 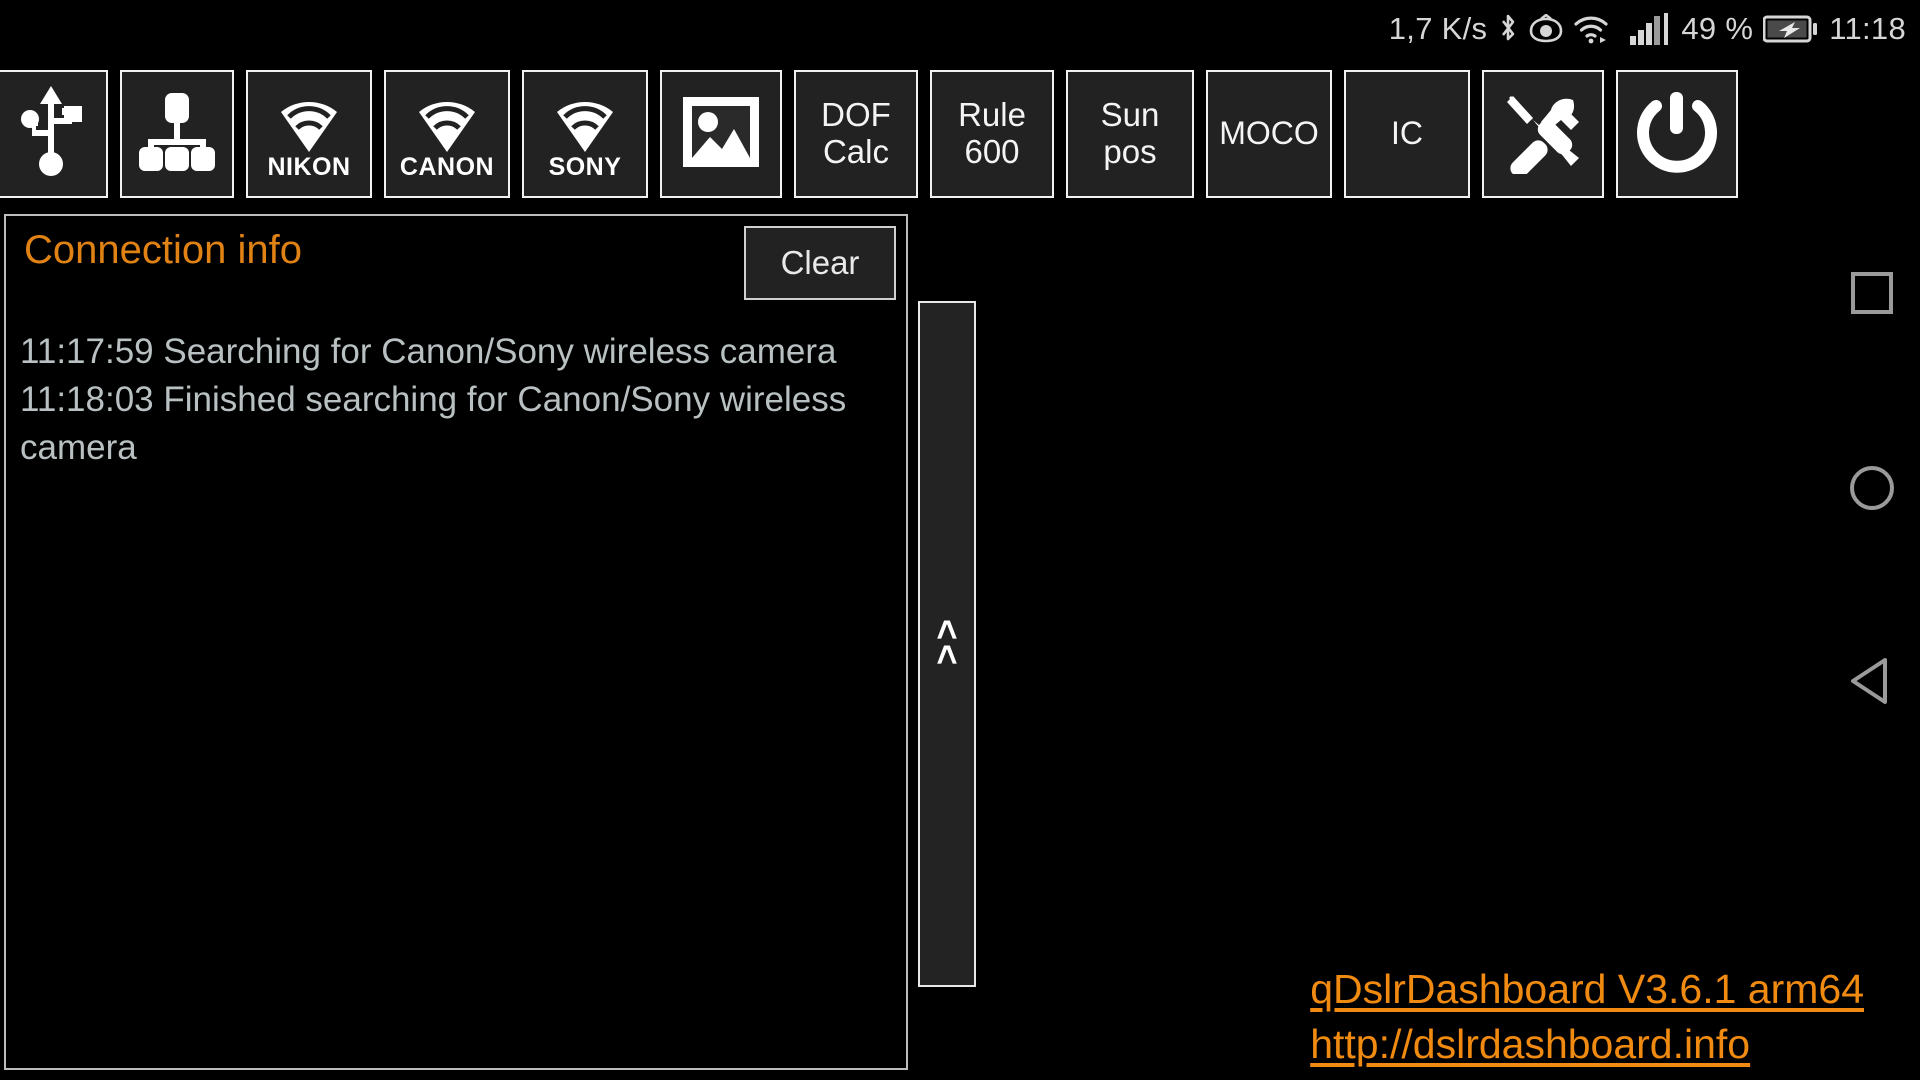 I want to click on toolbar-button-sun-pos: Sun pos, so click(x=1130, y=134).